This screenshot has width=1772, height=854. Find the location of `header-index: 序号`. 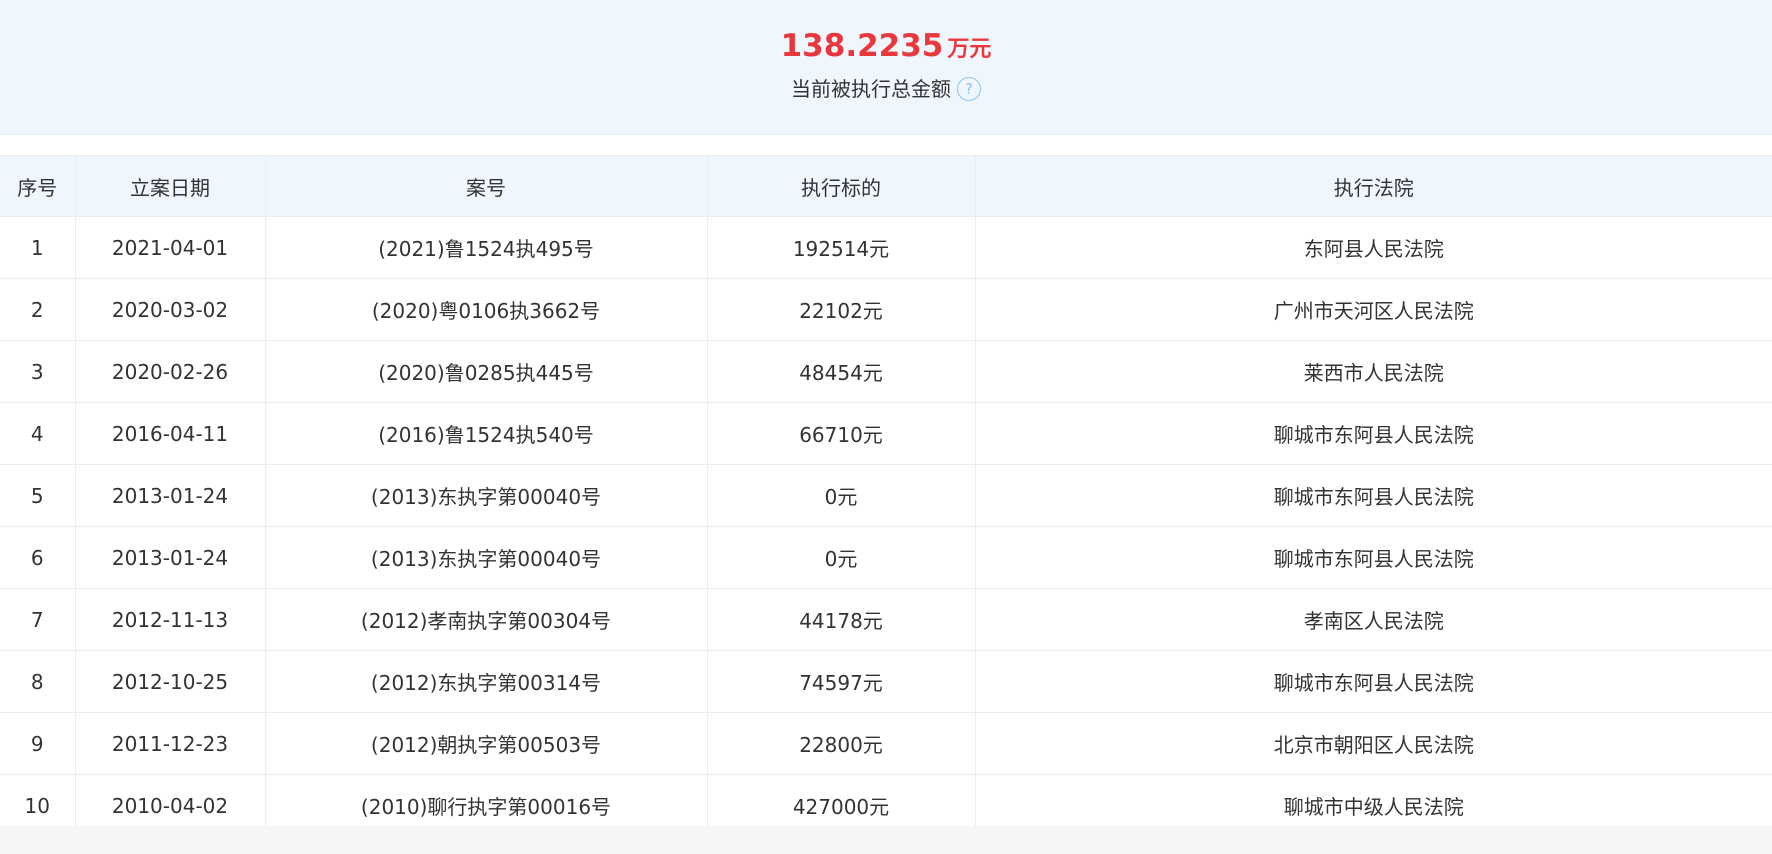

header-index: 序号 is located at coordinates (38, 186).